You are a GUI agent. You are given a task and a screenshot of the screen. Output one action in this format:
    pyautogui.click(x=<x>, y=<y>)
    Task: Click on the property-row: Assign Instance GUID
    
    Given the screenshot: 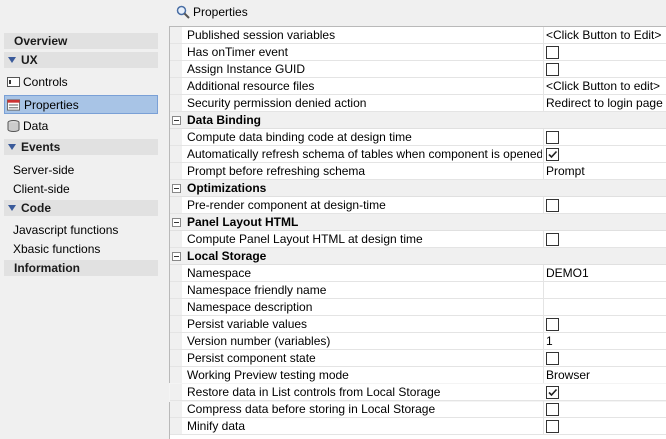 What is the action you would take?
    pyautogui.click(x=418, y=69)
    